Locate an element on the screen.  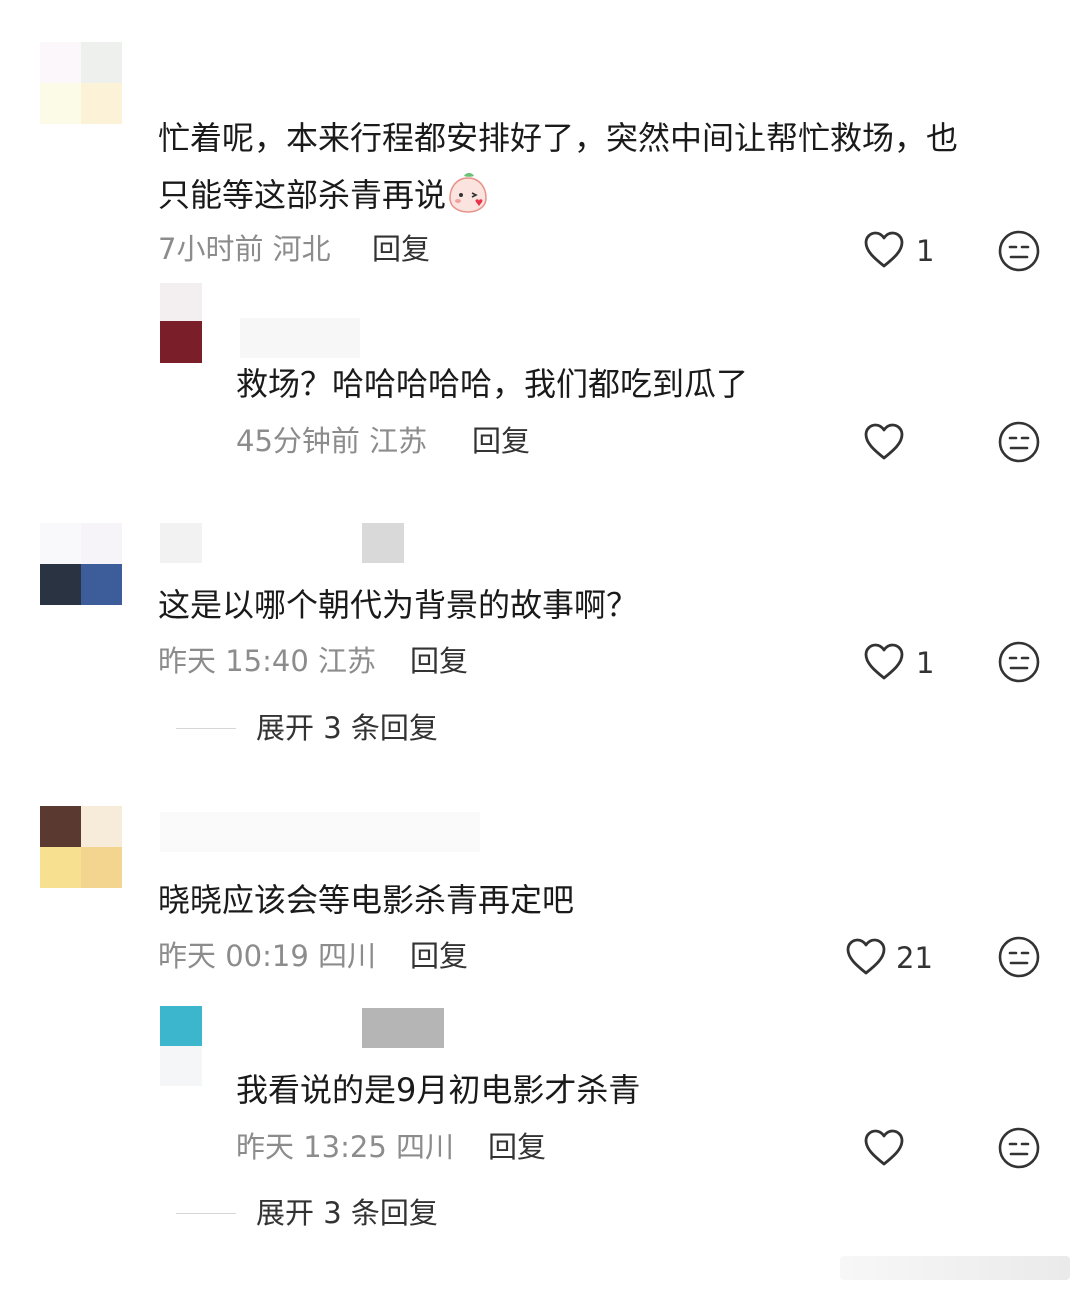
comment-text: 这是以哪个朝代为背景的故事啊？ is located at coordinates (398, 605).